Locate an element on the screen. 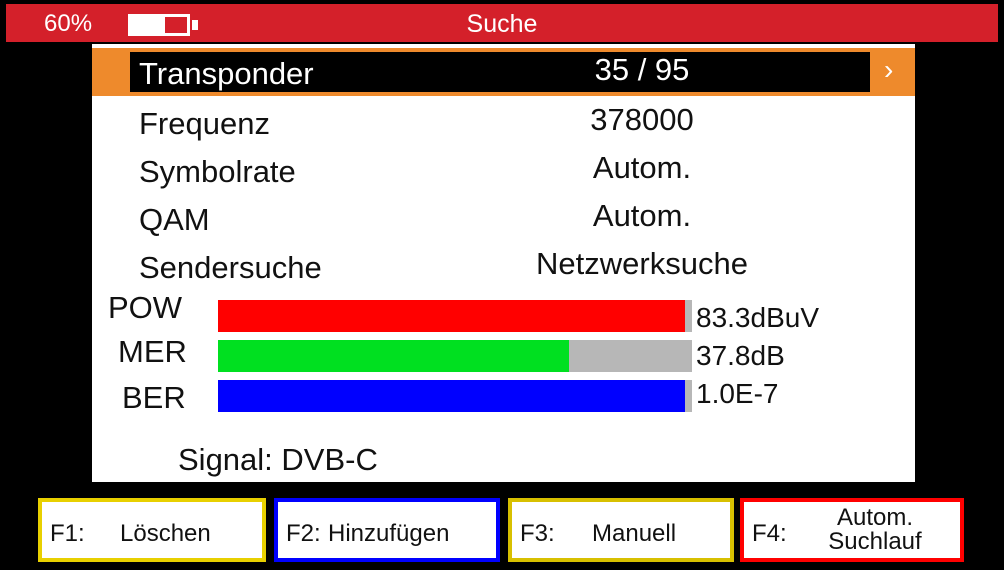  f1-delete-button: F1: Löschen is located at coordinates (152, 530).